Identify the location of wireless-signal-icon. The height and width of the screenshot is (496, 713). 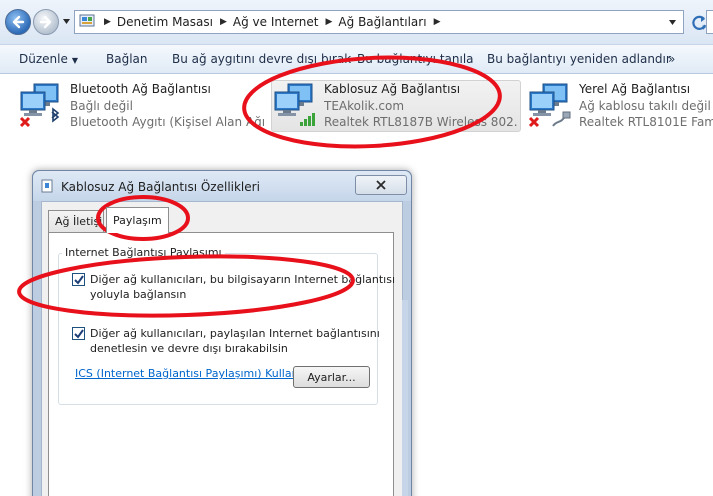
(307, 119).